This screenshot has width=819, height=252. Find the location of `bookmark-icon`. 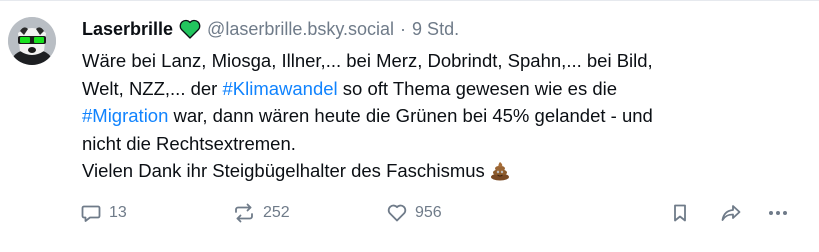

bookmark-icon is located at coordinates (680, 213).